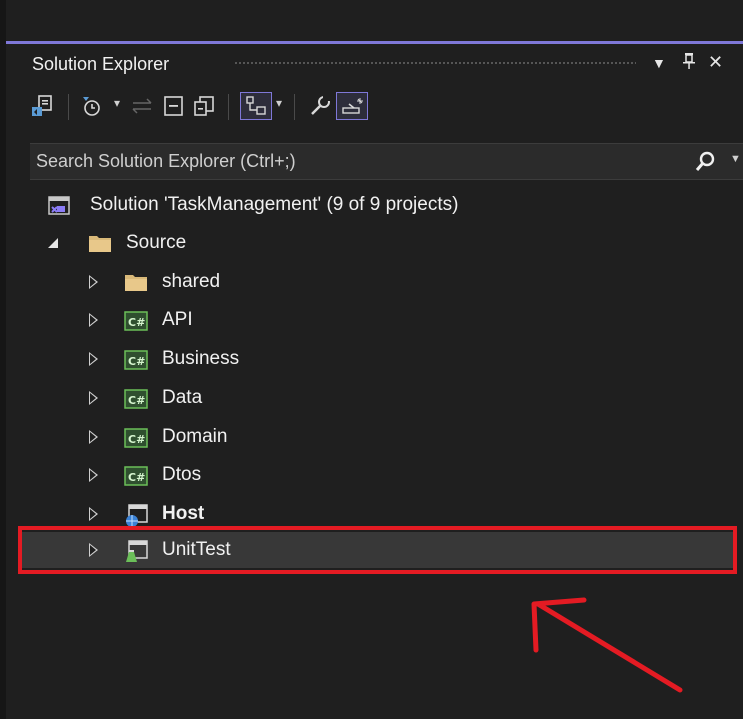 The height and width of the screenshot is (719, 743). Describe the element at coordinates (174, 106) in the screenshot. I see `collapse-all-icon` at that location.